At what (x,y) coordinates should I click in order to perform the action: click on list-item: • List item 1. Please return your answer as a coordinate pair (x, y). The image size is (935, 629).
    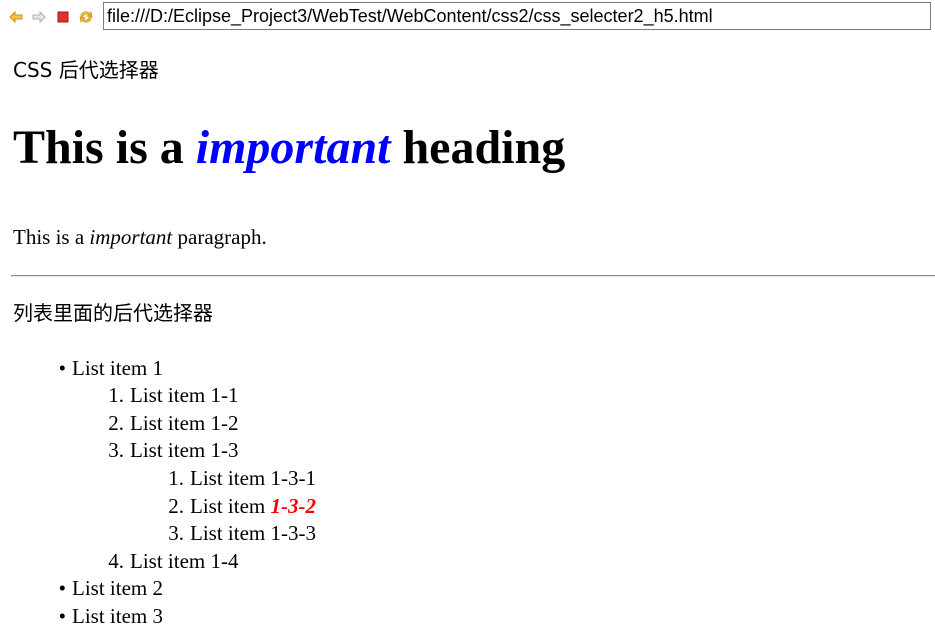
    Looking at the image, I should click on (108, 368).